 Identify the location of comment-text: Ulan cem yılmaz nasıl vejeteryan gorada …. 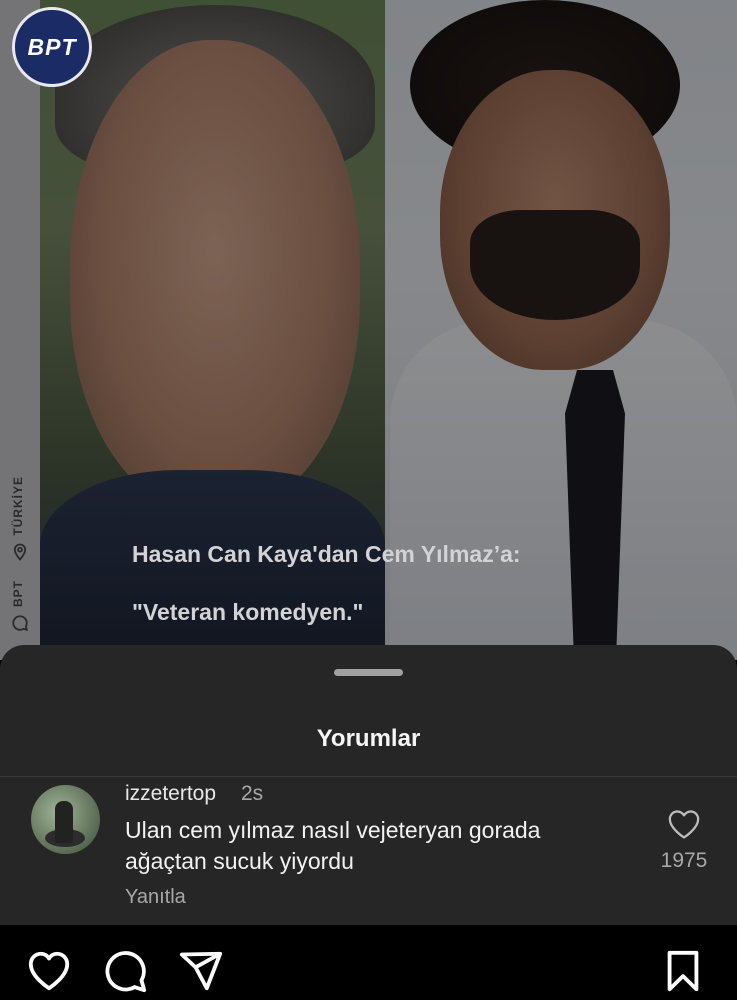
(333, 845).